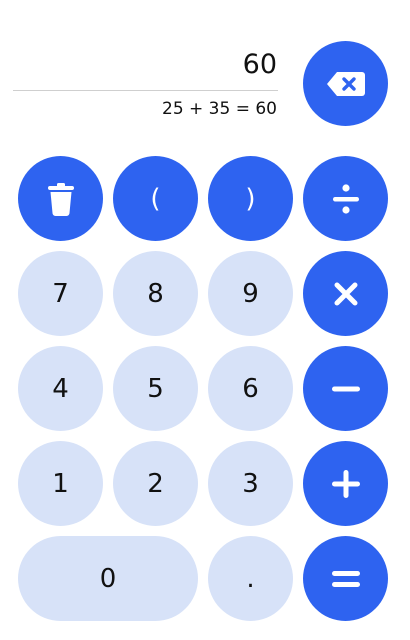 This screenshot has height=640, width=410. I want to click on decimal-button: ., so click(250, 578).